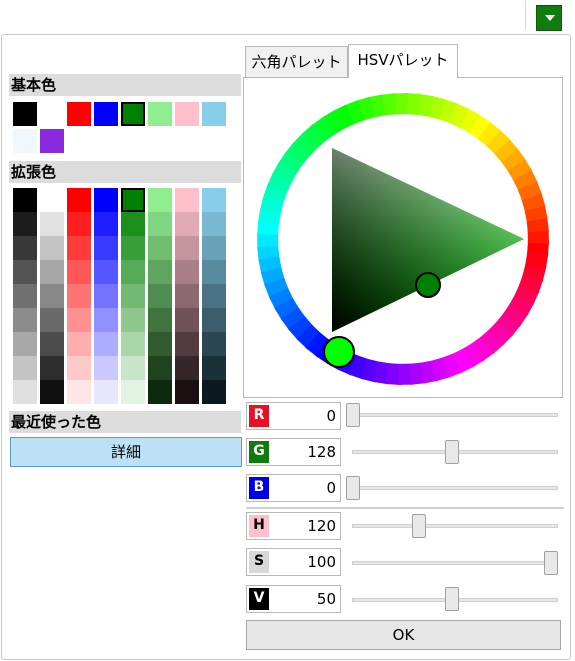 The image size is (575, 661). What do you see at coordinates (452, 599) in the screenshot?
I see `value-slider-thumb` at bounding box center [452, 599].